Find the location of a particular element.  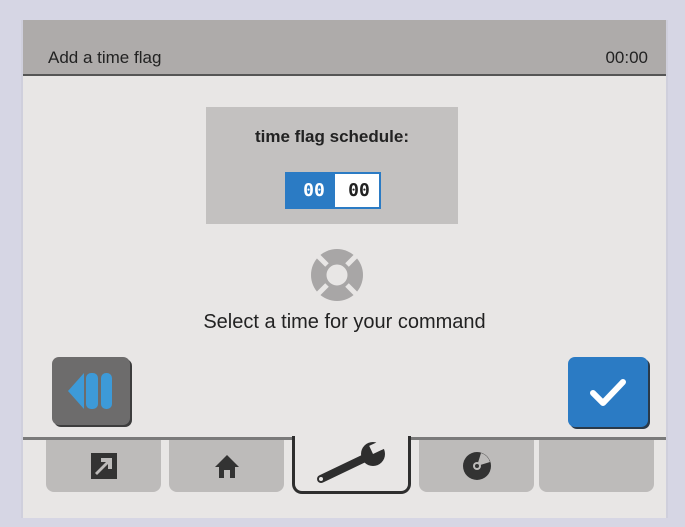

back-button is located at coordinates (91, 391).